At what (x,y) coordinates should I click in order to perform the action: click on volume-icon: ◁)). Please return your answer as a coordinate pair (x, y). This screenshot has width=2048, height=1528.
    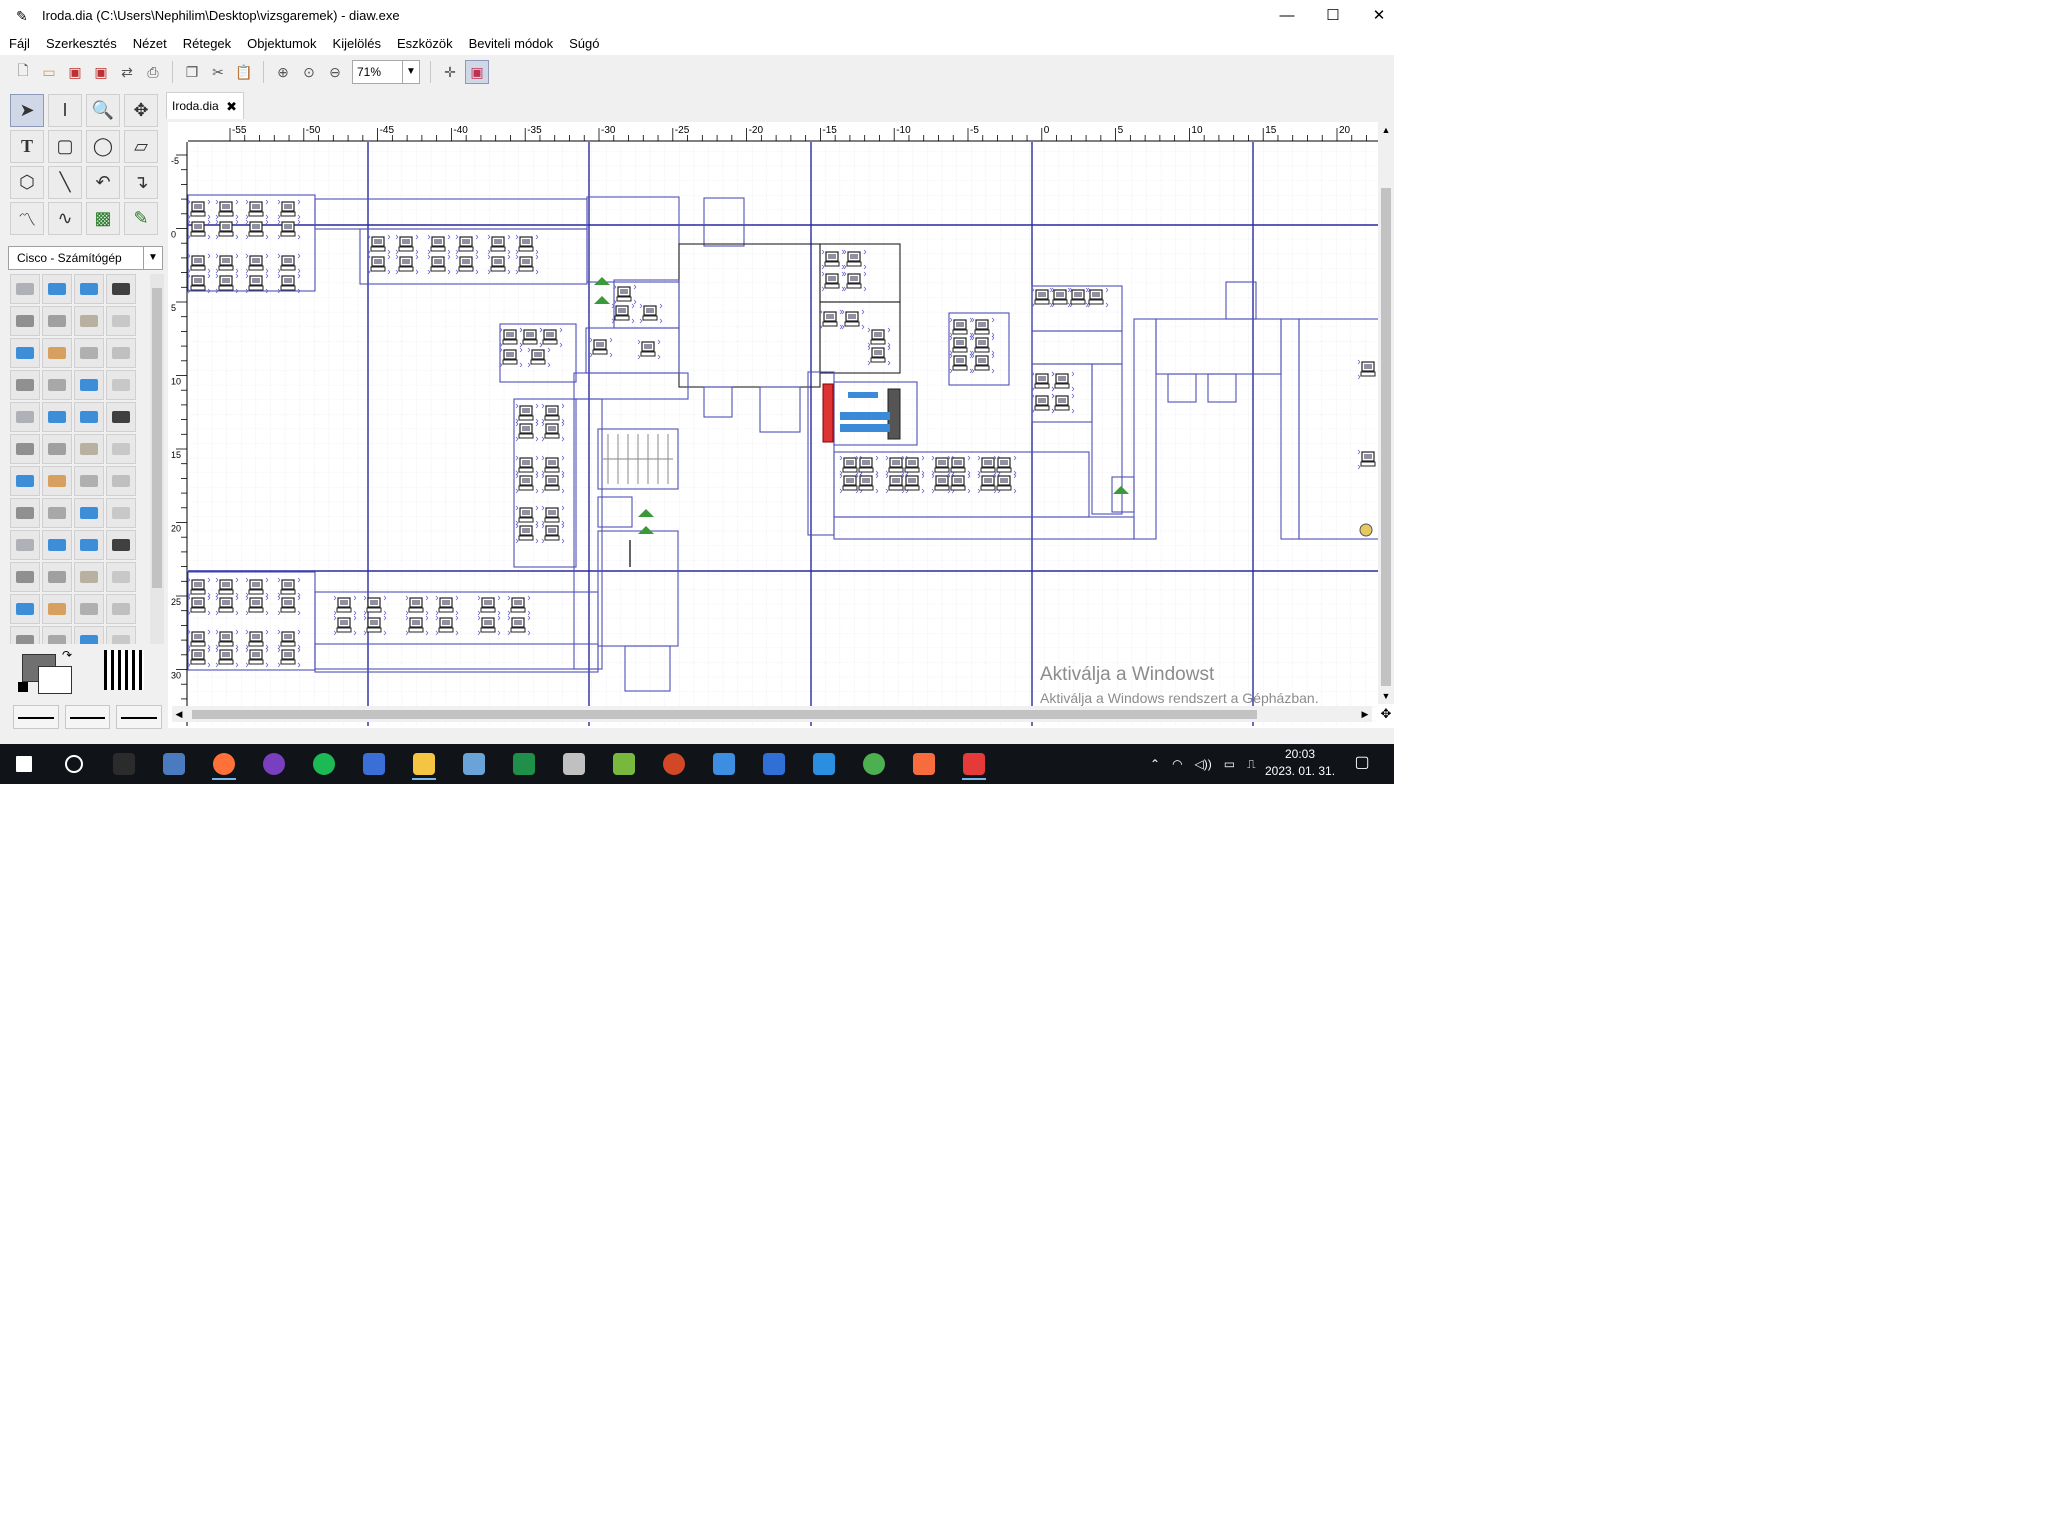
    Looking at the image, I should click on (1203, 764).